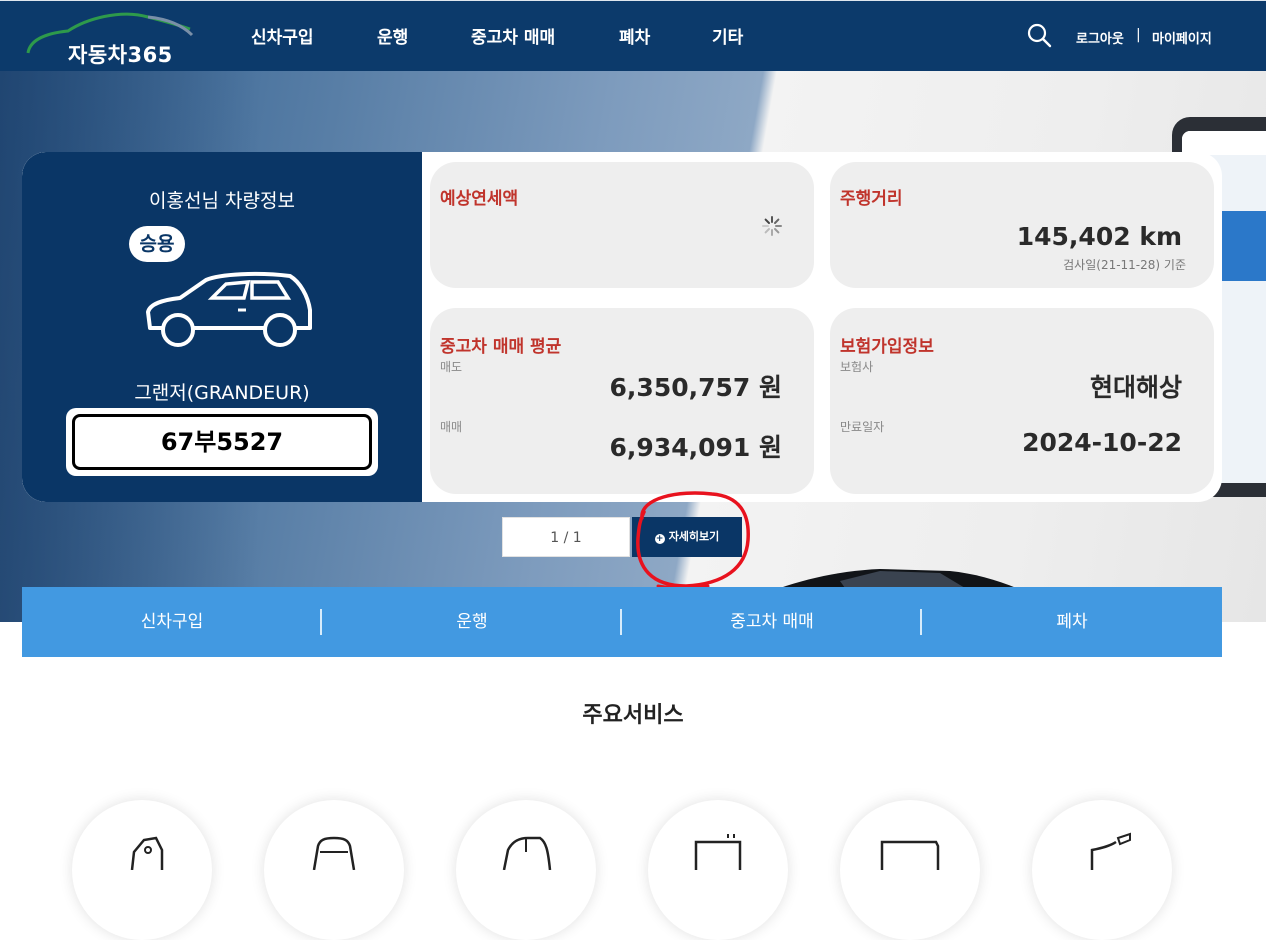 This screenshot has height=940, width=1266. What do you see at coordinates (857, 367) in the screenshot?
I see `insurer-label: 보험사` at bounding box center [857, 367].